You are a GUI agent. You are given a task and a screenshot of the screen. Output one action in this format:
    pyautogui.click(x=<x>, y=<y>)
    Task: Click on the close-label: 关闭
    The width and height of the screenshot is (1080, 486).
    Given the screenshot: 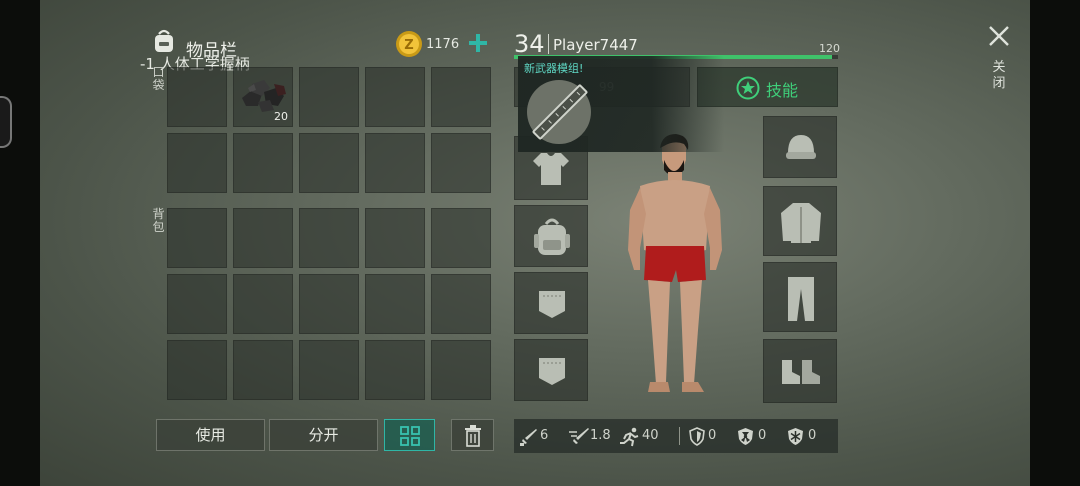 What is the action you would take?
    pyautogui.click(x=999, y=75)
    